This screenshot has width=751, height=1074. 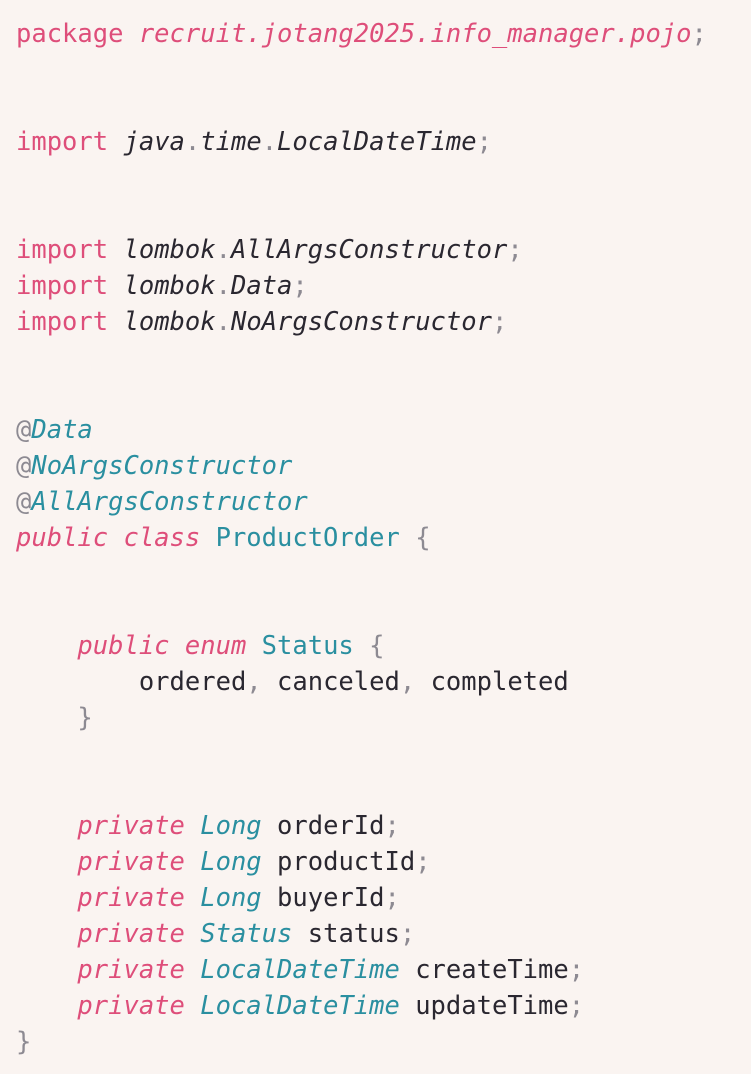 I want to click on code-line: import lombok.NoArgsConstructor;, so click(x=383, y=322).